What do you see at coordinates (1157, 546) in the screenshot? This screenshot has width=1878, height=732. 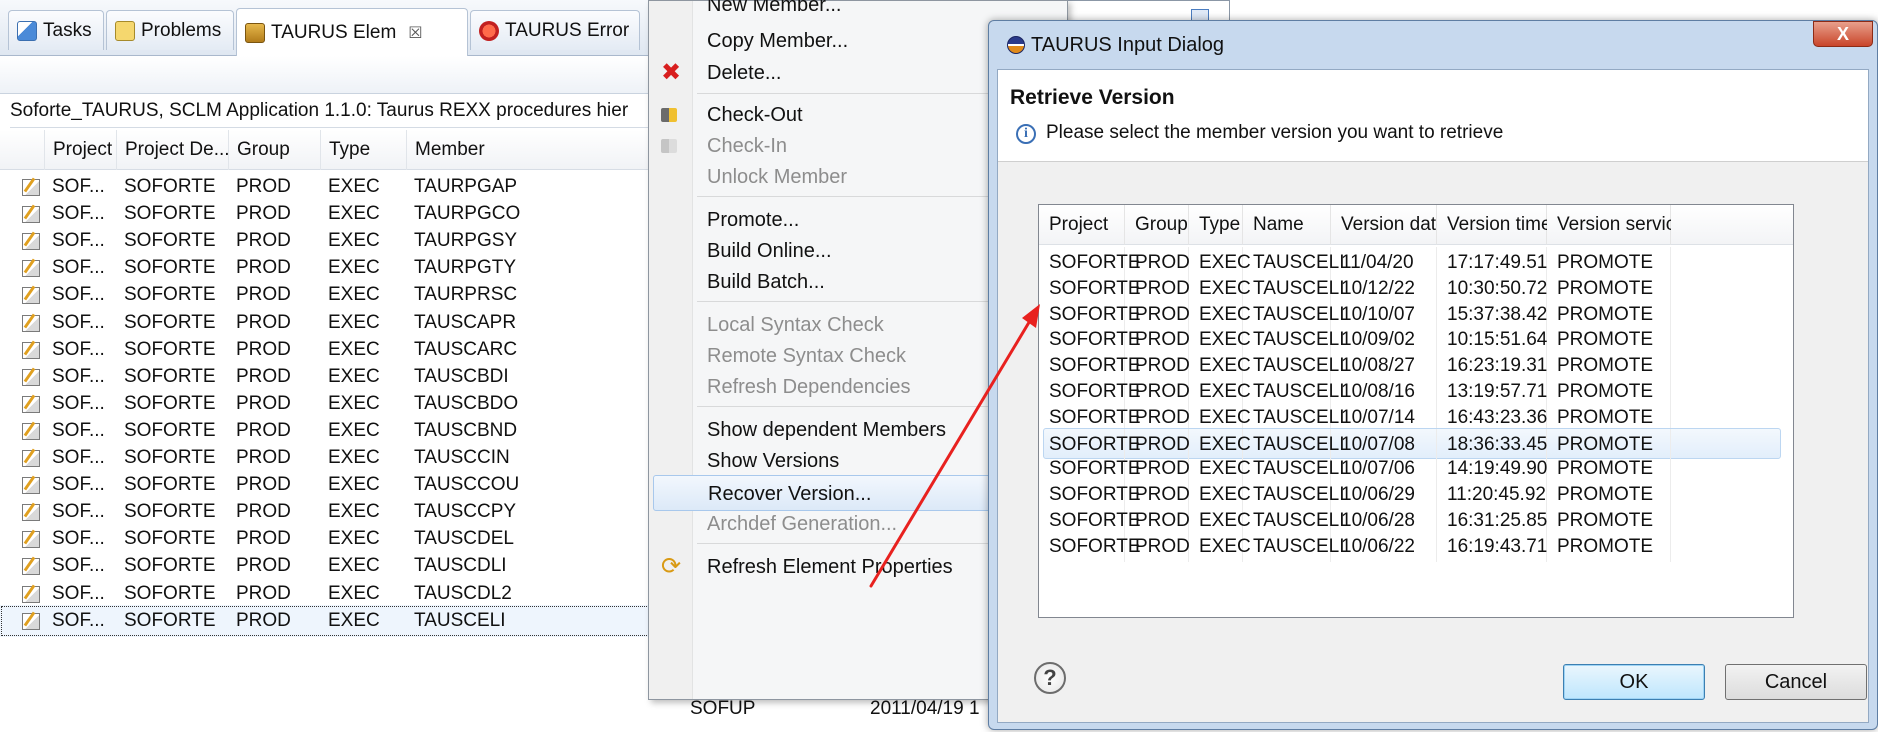 I see `version-cell: PROD` at bounding box center [1157, 546].